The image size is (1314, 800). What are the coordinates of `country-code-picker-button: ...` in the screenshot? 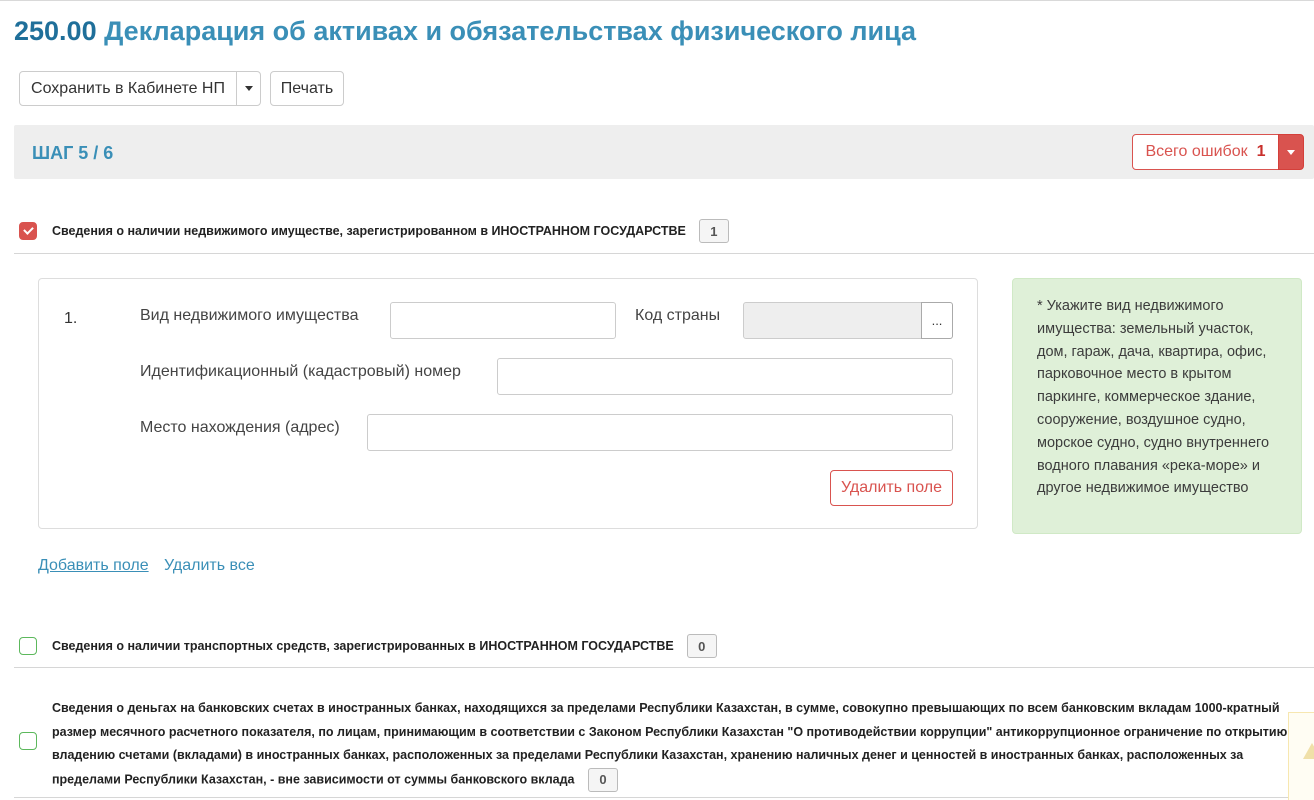 It's located at (937, 320).